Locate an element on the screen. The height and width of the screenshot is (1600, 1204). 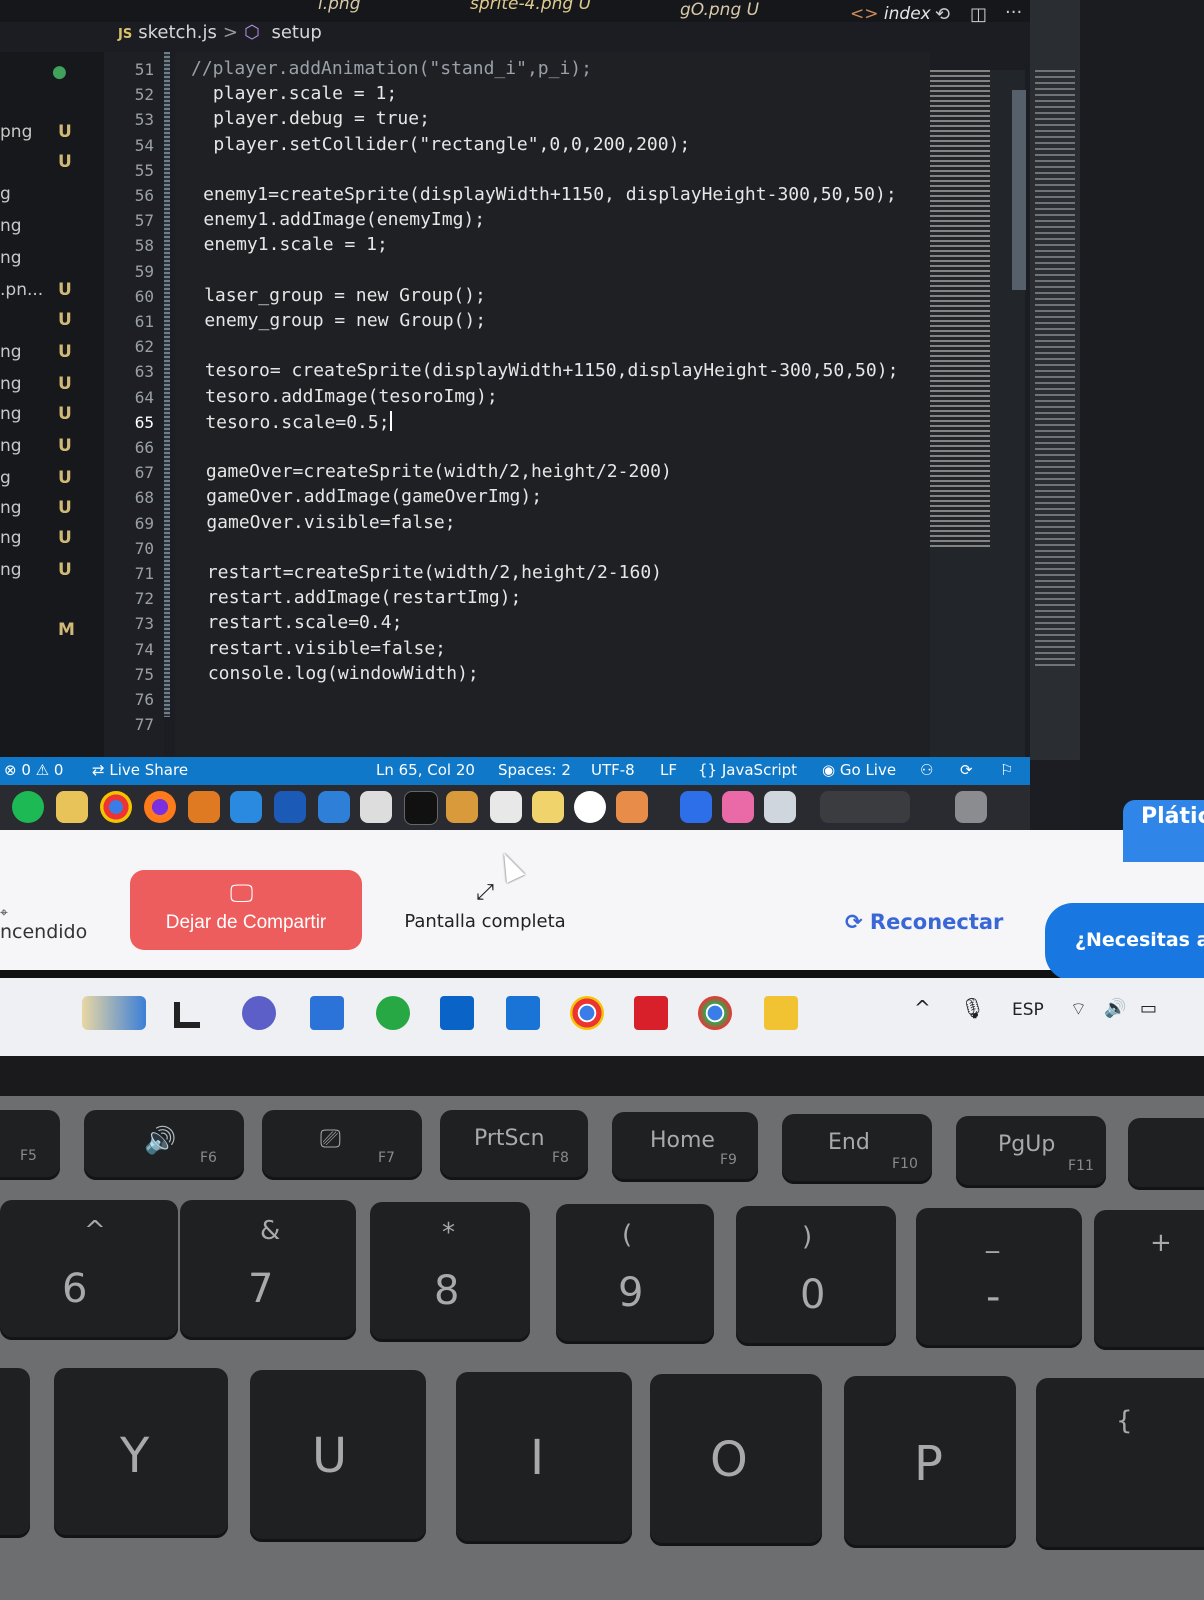
teams-meet-icon is located at coordinates (259, 1013).